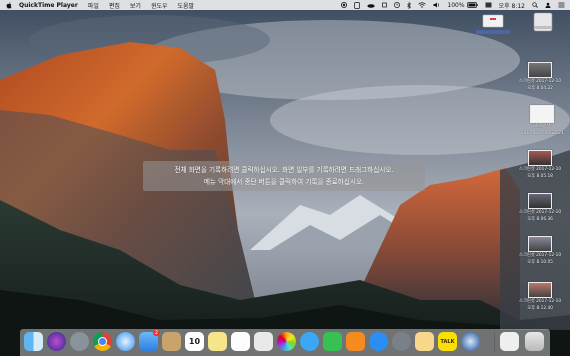 The height and width of the screenshot is (356, 570). What do you see at coordinates (512, 5) in the screenshot?
I see `clock: 오후 8:12` at bounding box center [512, 5].